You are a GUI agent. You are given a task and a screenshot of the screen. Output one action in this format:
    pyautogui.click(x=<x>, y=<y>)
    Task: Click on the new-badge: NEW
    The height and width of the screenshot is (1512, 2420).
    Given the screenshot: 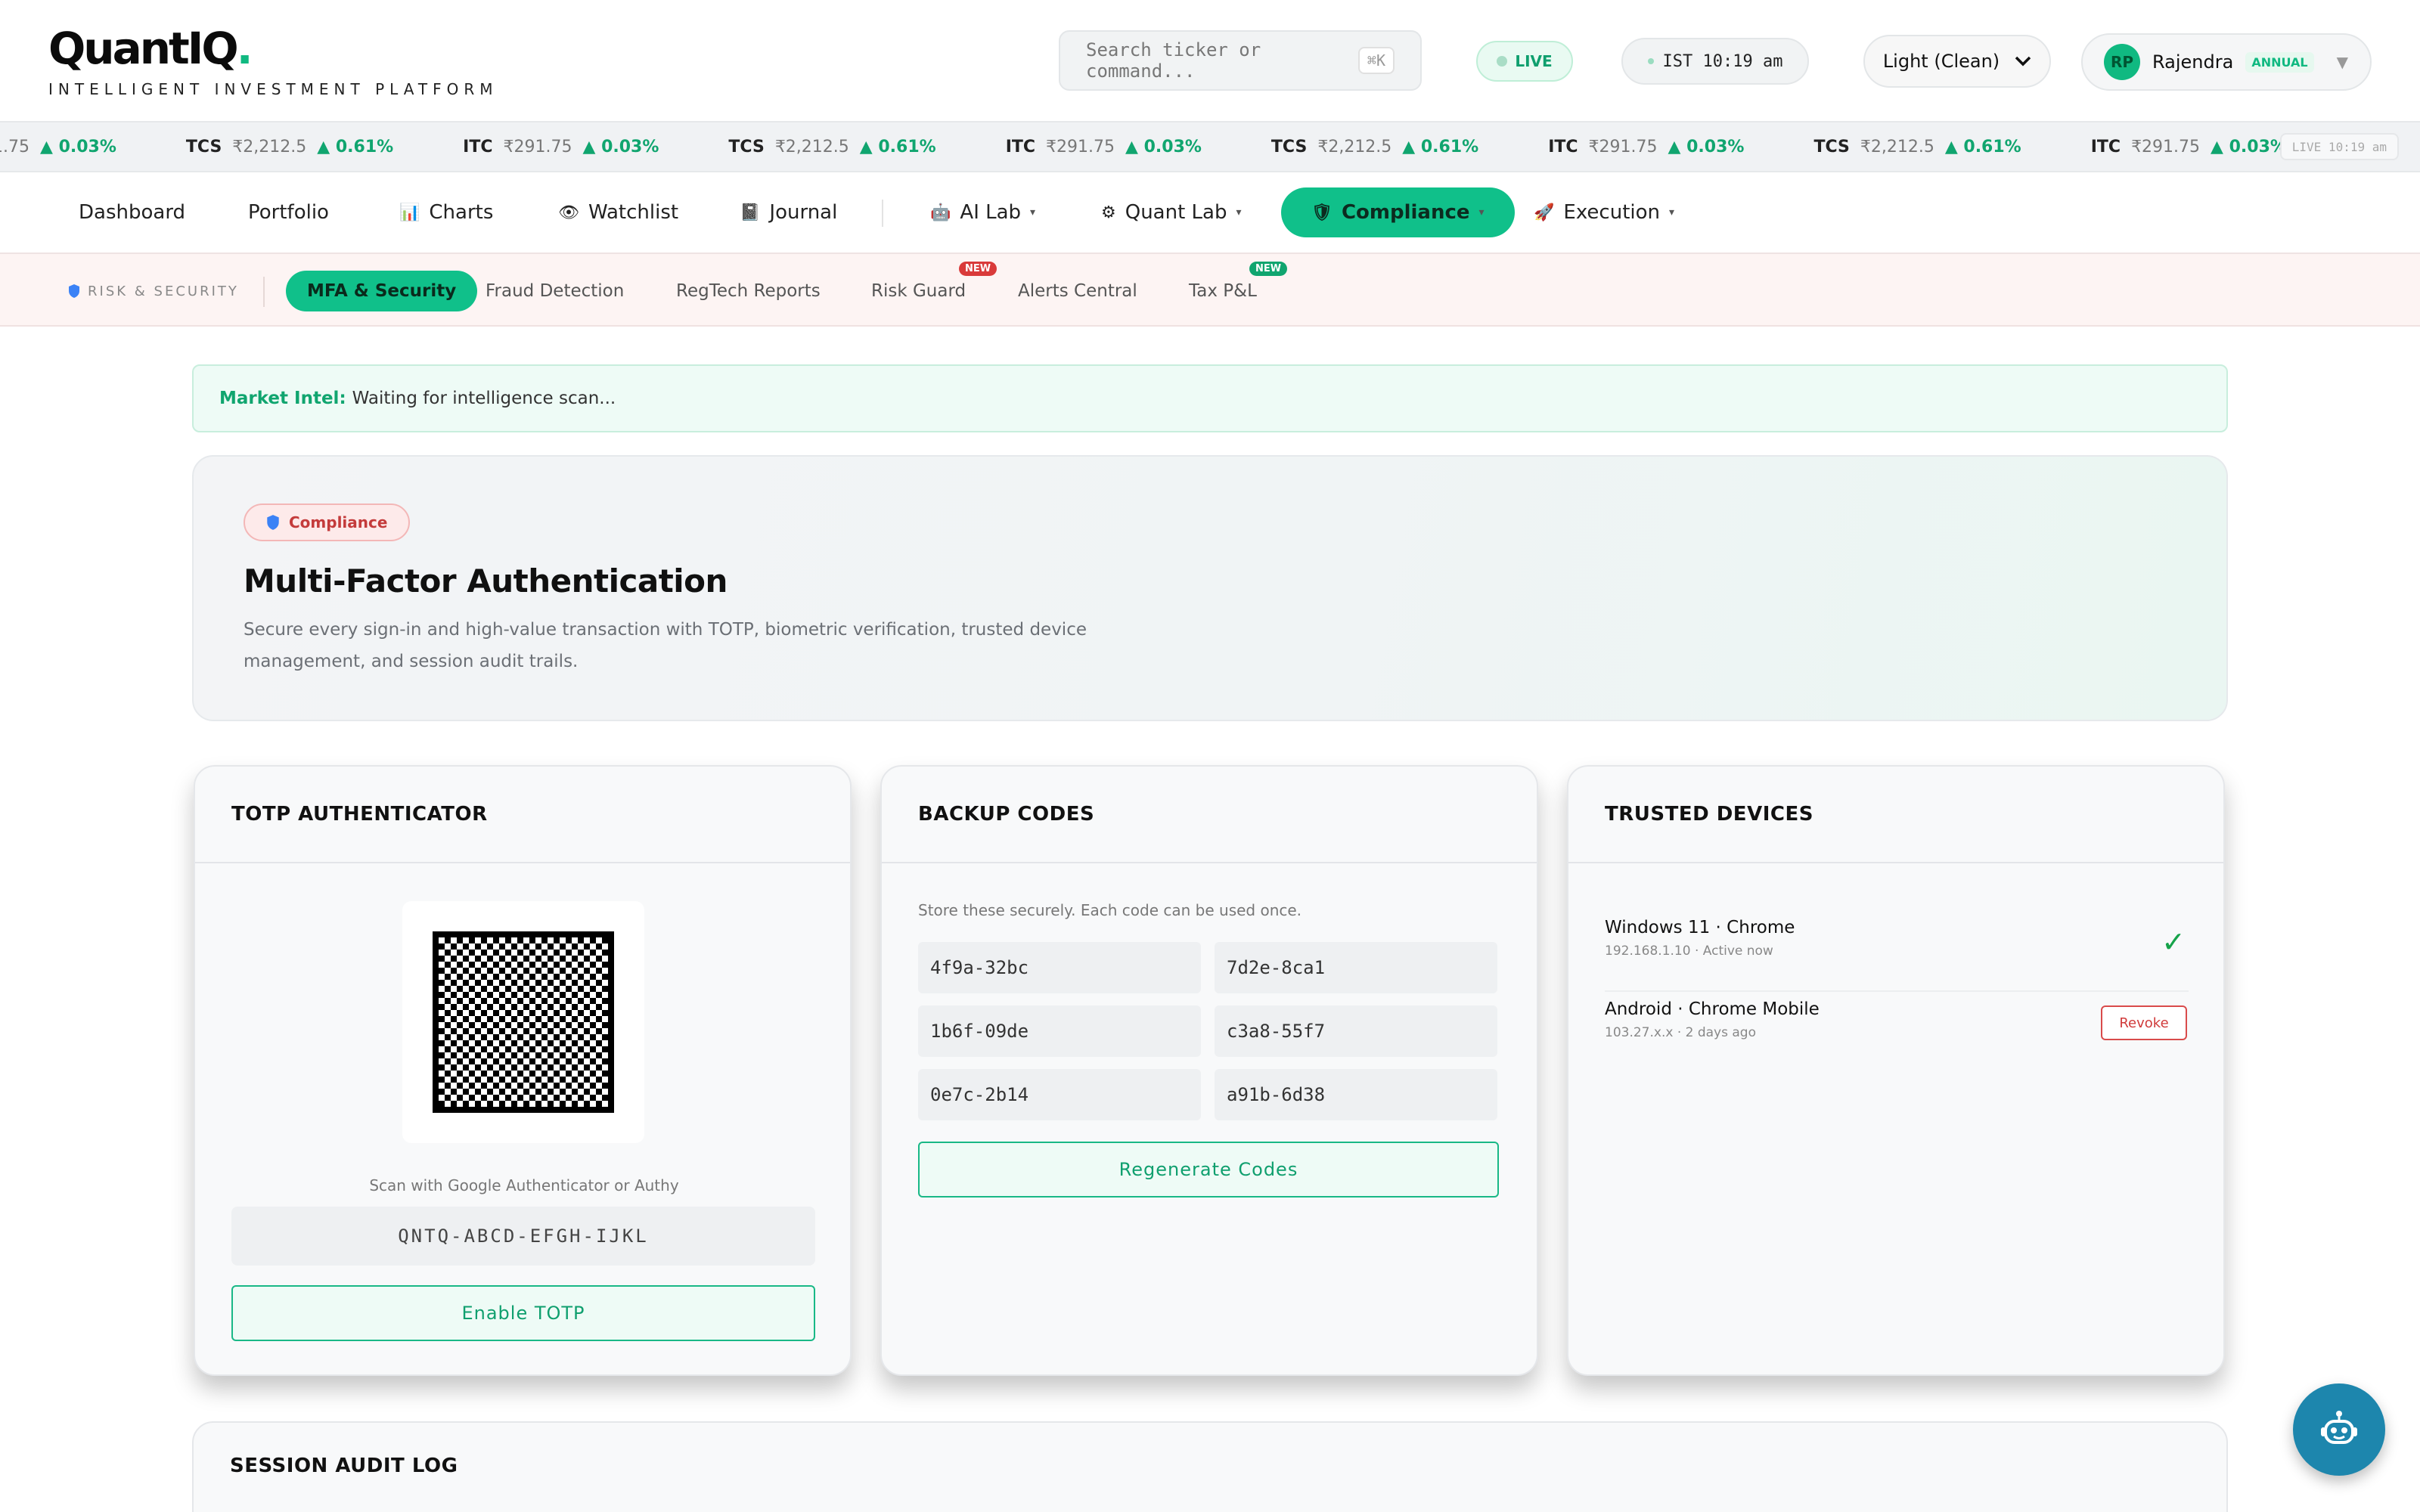 What is the action you would take?
    pyautogui.click(x=1268, y=269)
    